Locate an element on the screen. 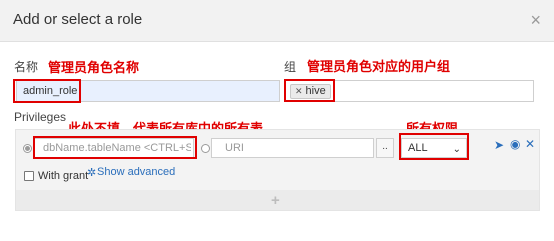  delete-icon: ✕ is located at coordinates (530, 144).